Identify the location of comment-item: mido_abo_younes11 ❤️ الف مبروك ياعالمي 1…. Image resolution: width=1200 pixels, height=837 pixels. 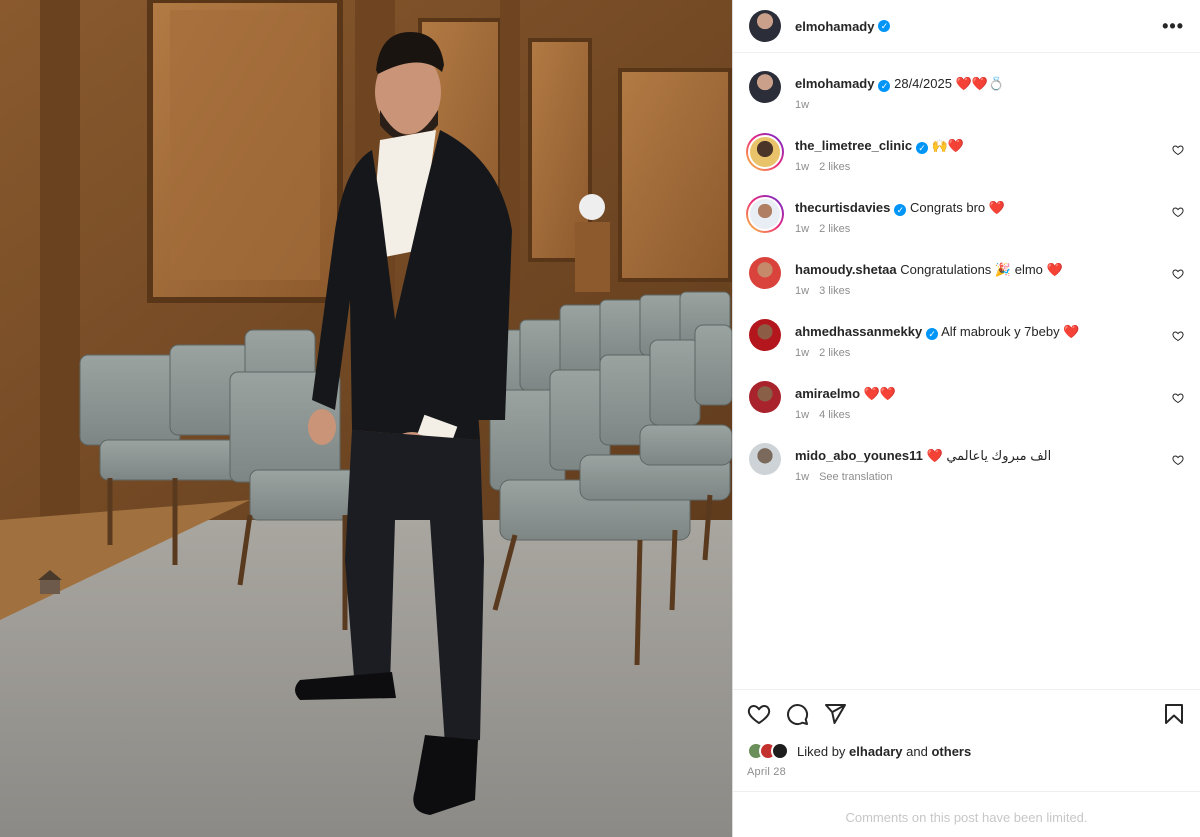
(966, 464).